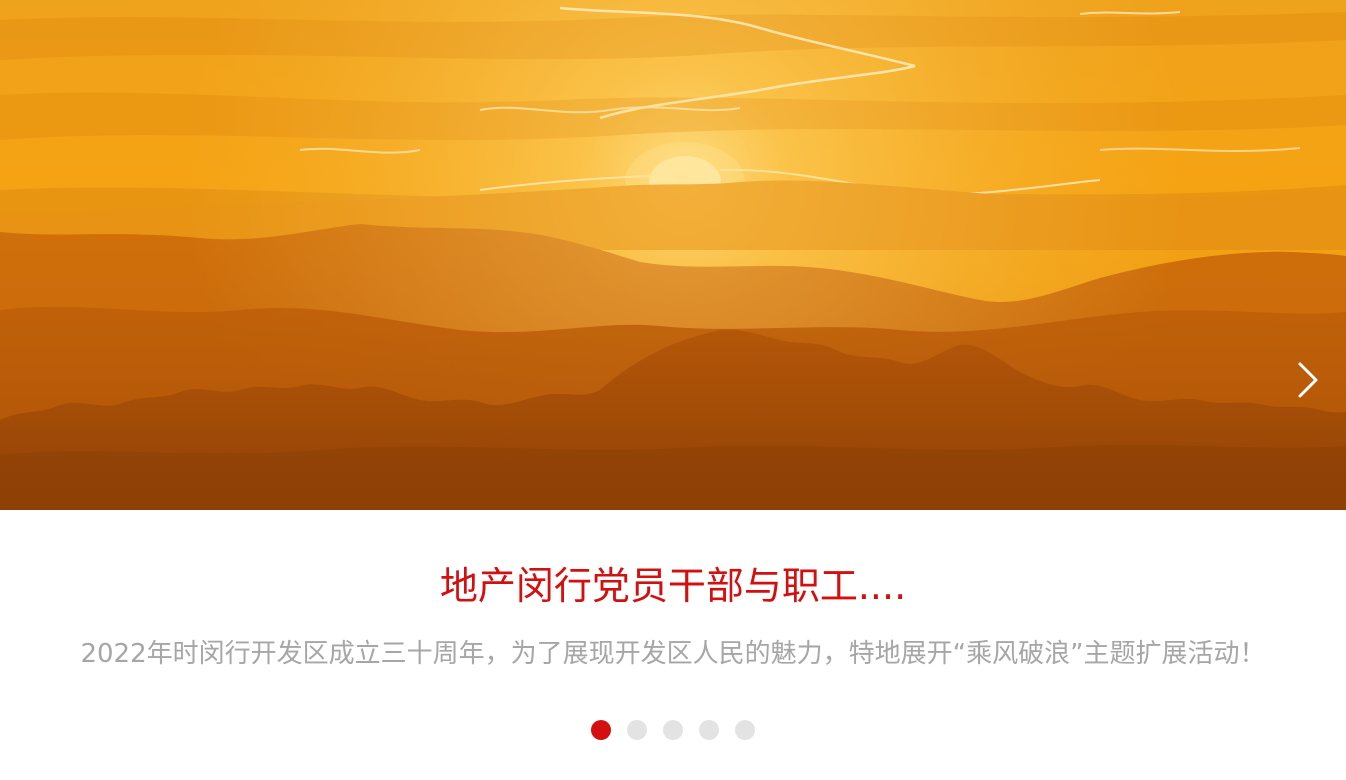  I want to click on next-slide-button, so click(1308, 380).